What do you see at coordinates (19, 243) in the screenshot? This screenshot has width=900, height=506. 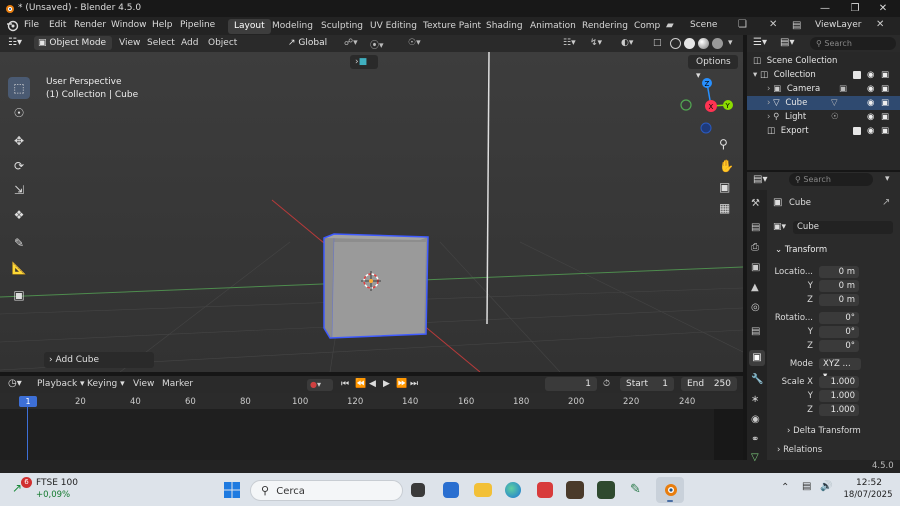 I see `annotate-tool: ✎` at bounding box center [19, 243].